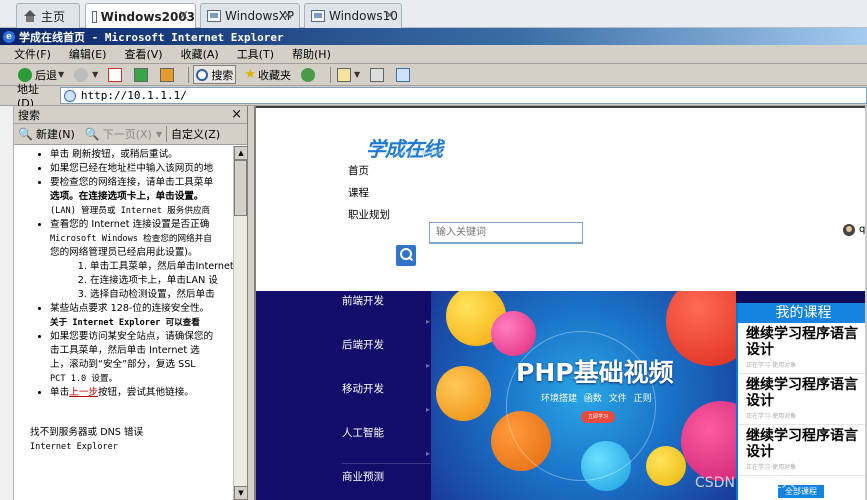  Describe the element at coordinates (83, 392) in the screenshot. I see `back-link: 上一步` at that location.